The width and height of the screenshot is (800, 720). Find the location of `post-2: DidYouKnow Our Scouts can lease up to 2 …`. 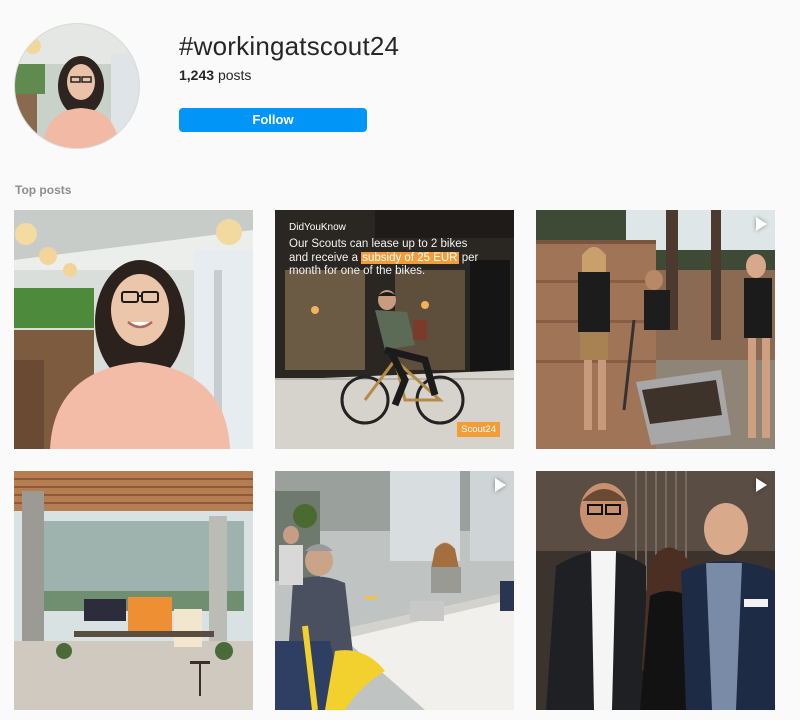

post-2: DidYouKnow Our Scouts can lease up to 2 … is located at coordinates (394, 329).